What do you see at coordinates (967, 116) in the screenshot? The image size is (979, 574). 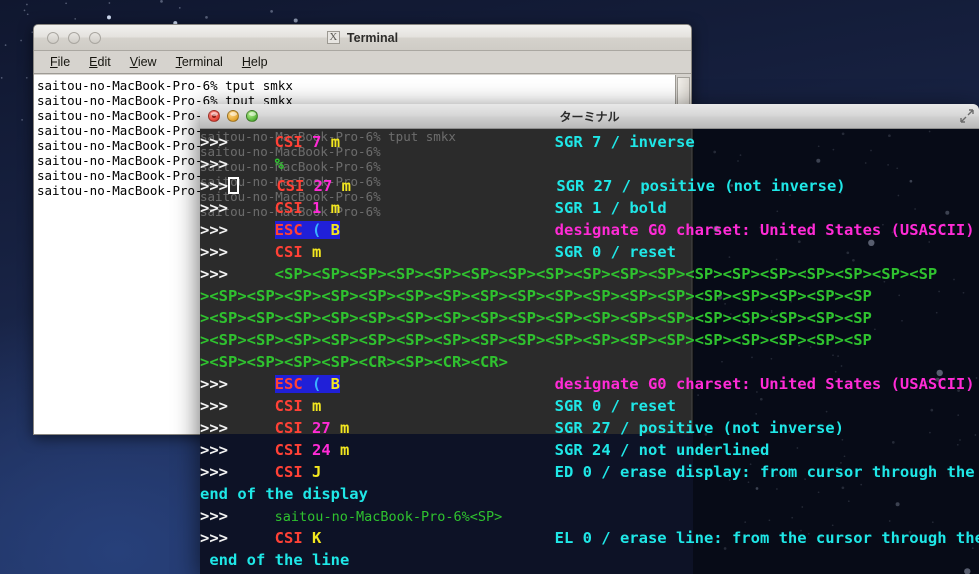 I see `resize-fullscreen-icon` at bounding box center [967, 116].